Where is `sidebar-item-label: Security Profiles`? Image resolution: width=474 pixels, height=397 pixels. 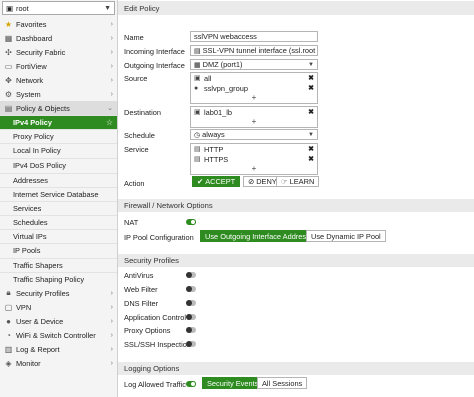
sidebar-item-label: Security Profiles is located at coordinates (43, 293).